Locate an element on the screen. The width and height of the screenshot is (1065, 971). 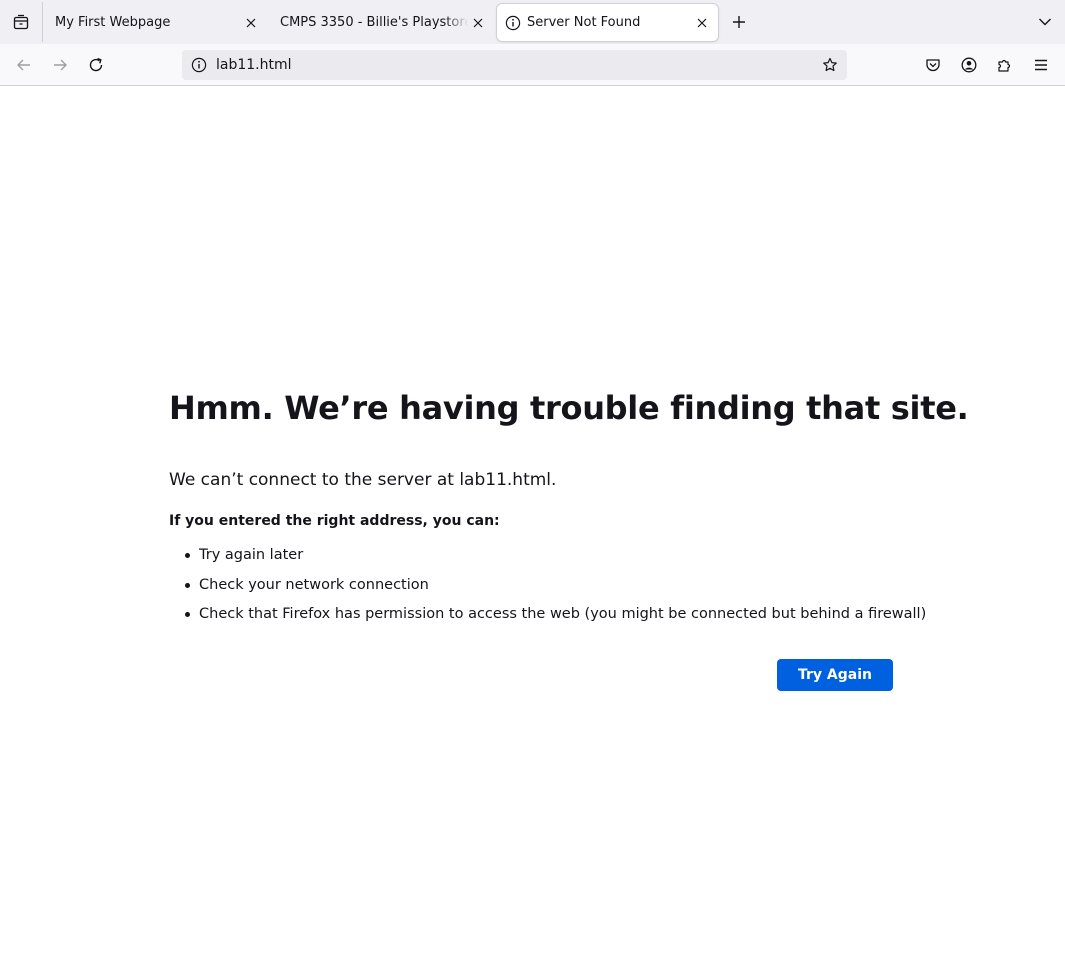
back-arrow-icon is located at coordinates (24, 65).